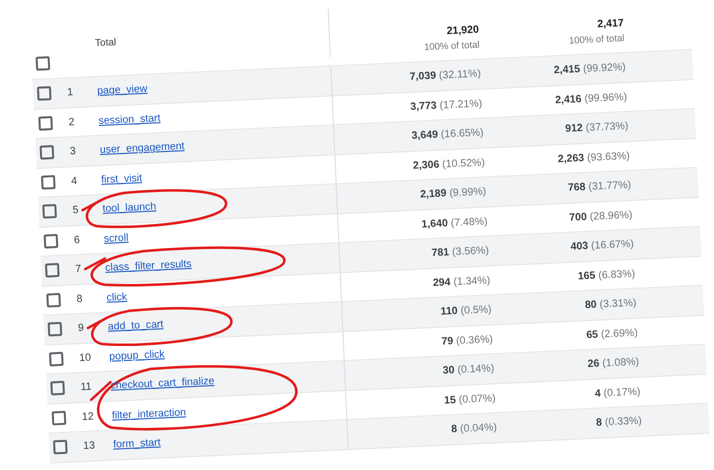 The image size is (714, 470). What do you see at coordinates (618, 304) in the screenshot?
I see `metric-share: (3.31%)` at bounding box center [618, 304].